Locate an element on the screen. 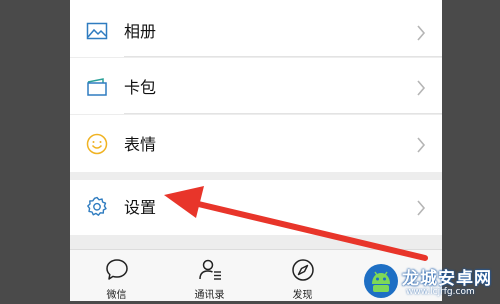  card-wallet-icon is located at coordinates (97, 87).